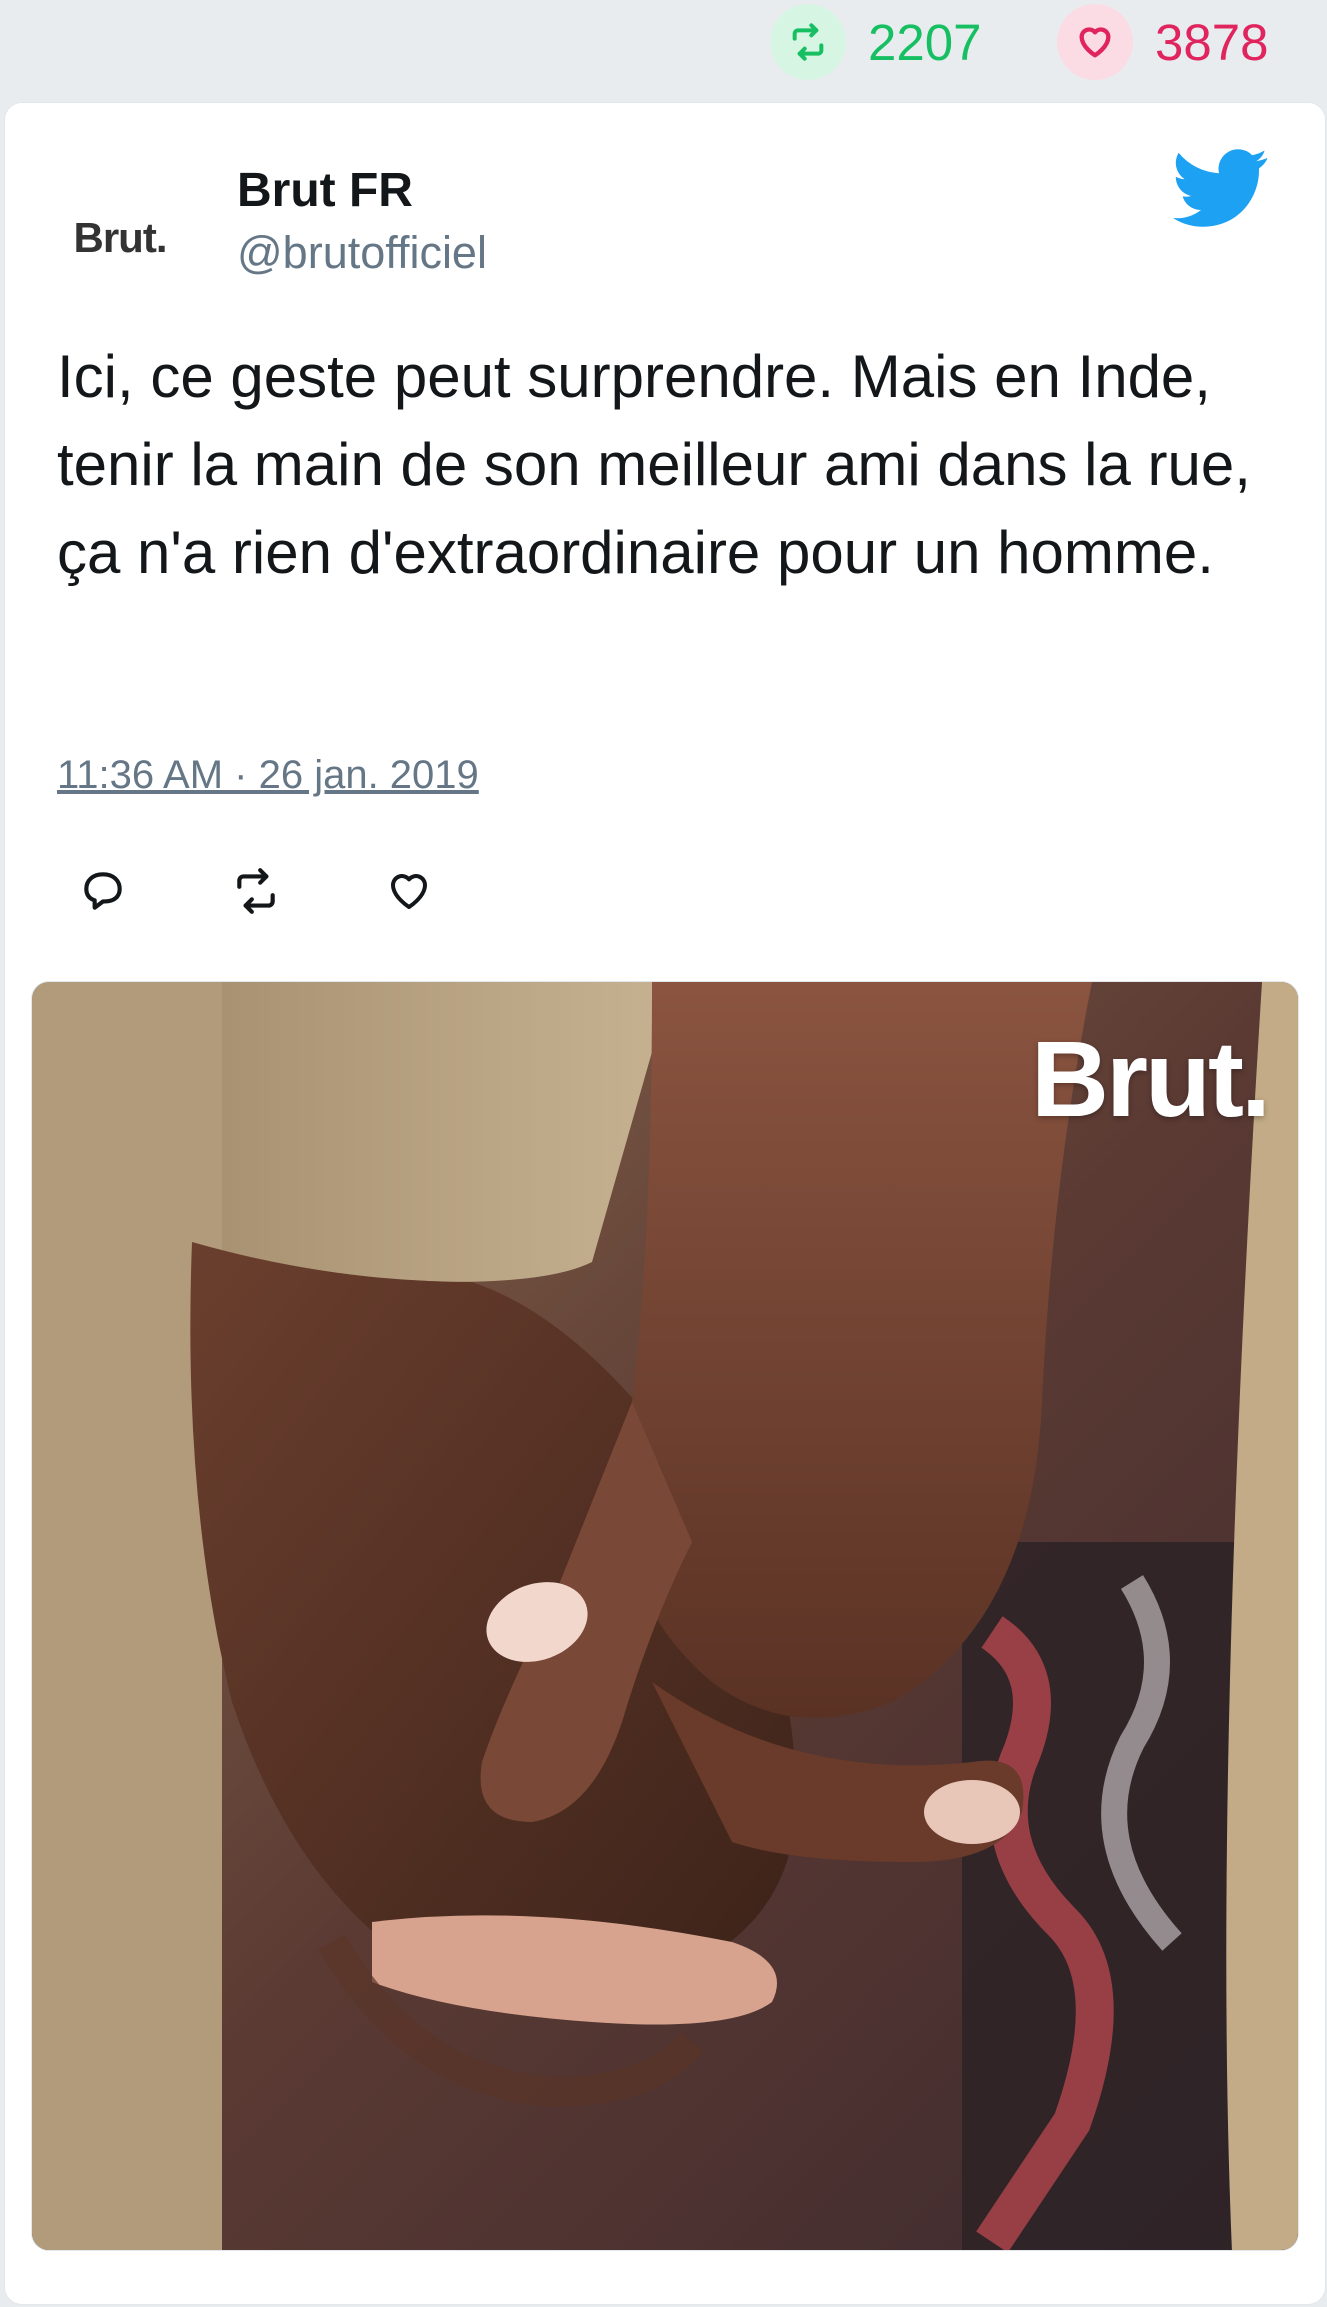 The width and height of the screenshot is (1327, 2307). I want to click on like-stat: 3878, so click(1162, 42).